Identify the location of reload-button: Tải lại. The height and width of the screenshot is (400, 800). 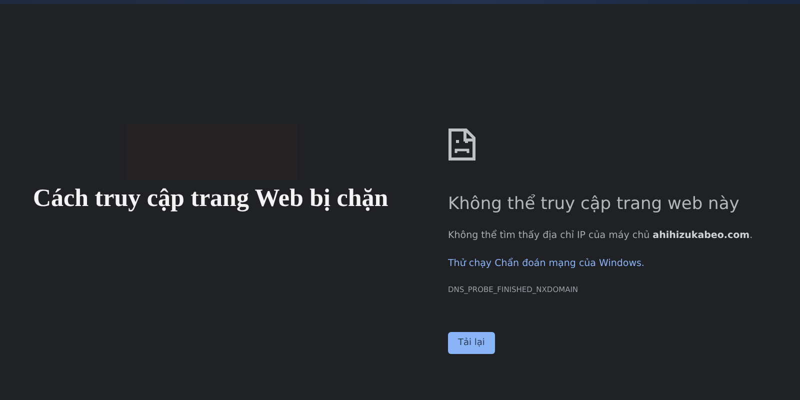
(471, 343).